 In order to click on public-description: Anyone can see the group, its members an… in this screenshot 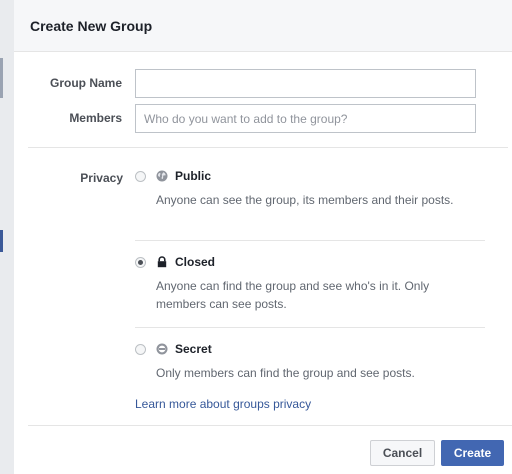, I will do `click(305, 200)`.